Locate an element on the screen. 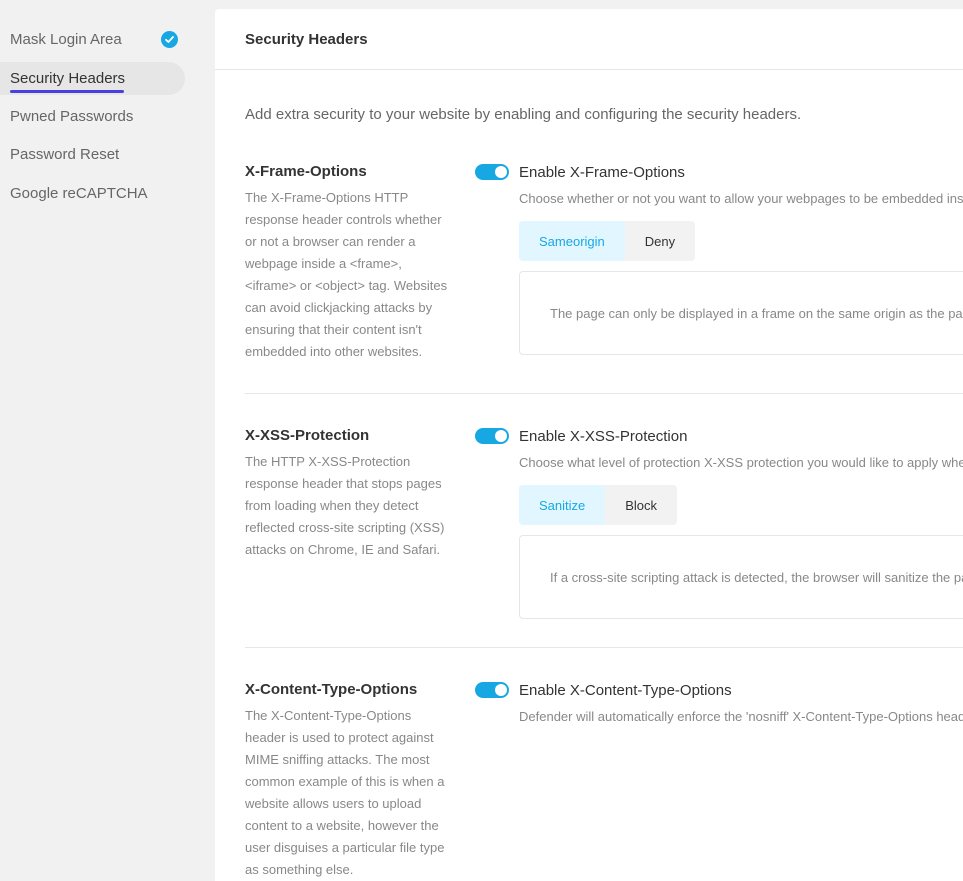 This screenshot has width=963, height=881. x-xss-protection-tabs: Sanitize Block is located at coordinates (598, 505).